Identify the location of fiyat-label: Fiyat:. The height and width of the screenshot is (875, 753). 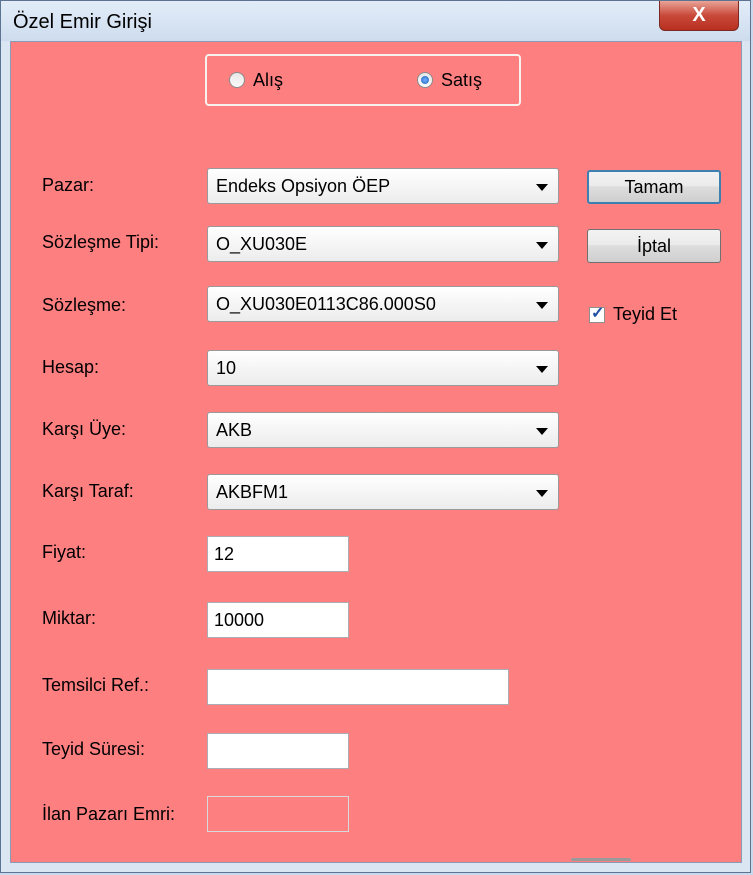
(64, 552).